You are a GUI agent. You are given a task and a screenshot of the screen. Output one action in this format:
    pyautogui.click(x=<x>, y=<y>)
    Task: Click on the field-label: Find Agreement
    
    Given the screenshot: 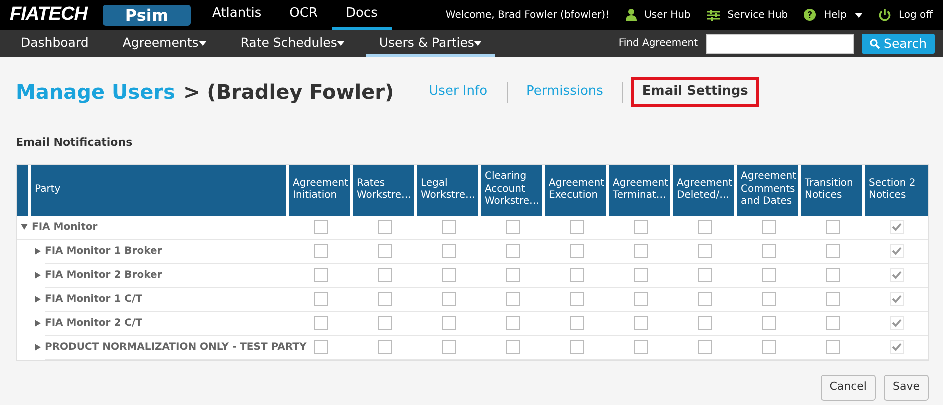 What is the action you would take?
    pyautogui.click(x=658, y=44)
    